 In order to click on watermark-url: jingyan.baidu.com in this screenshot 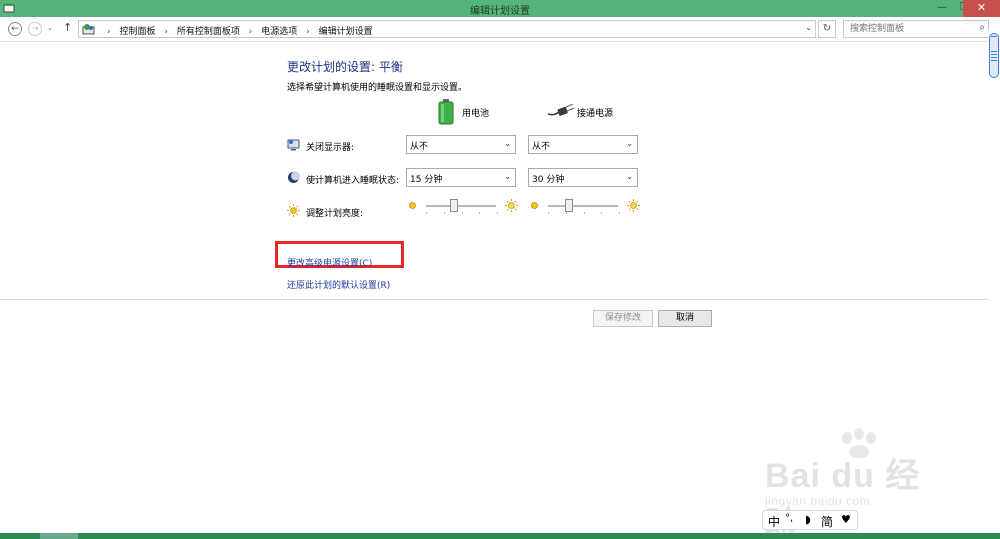, I will do `click(818, 501)`.